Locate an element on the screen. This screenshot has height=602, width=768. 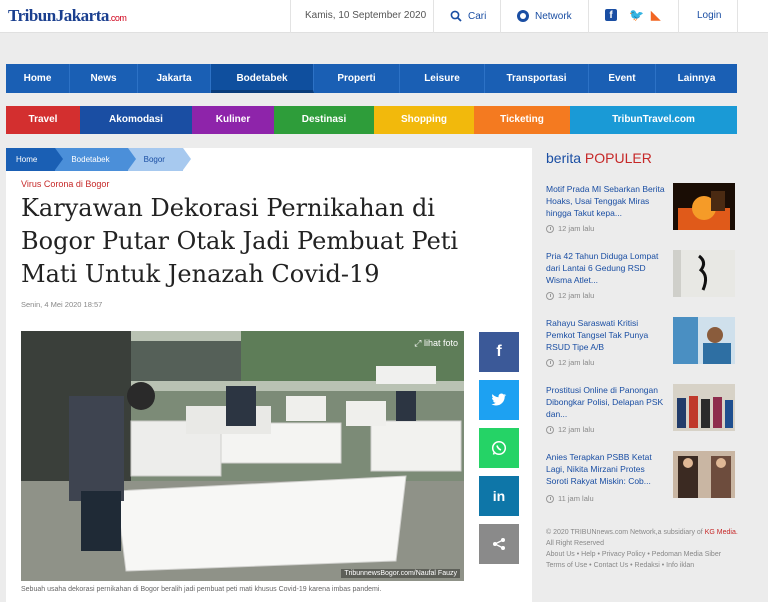
search-icon is located at coordinates (456, 16).